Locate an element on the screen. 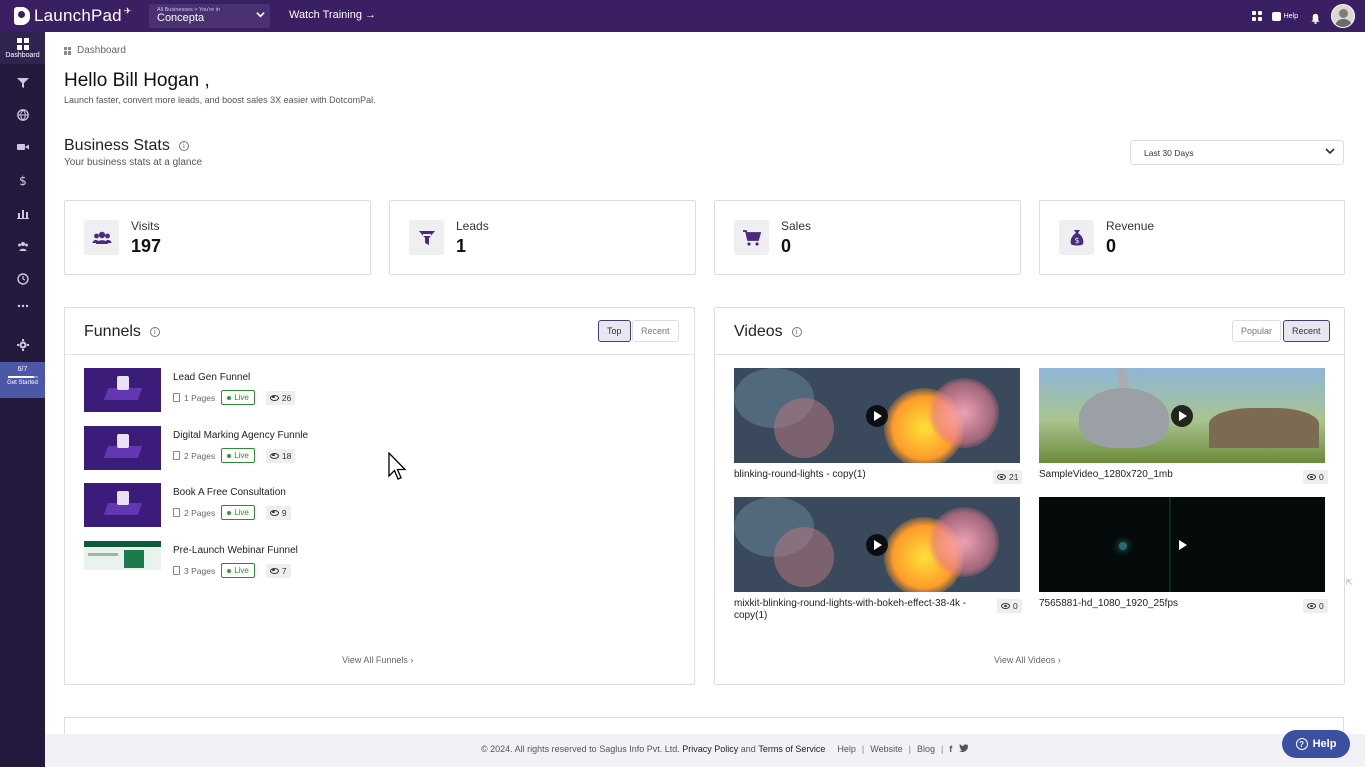 Image resolution: width=1365 pixels, height=767 pixels. stat-card-visits: Visits 197 is located at coordinates (217, 237).